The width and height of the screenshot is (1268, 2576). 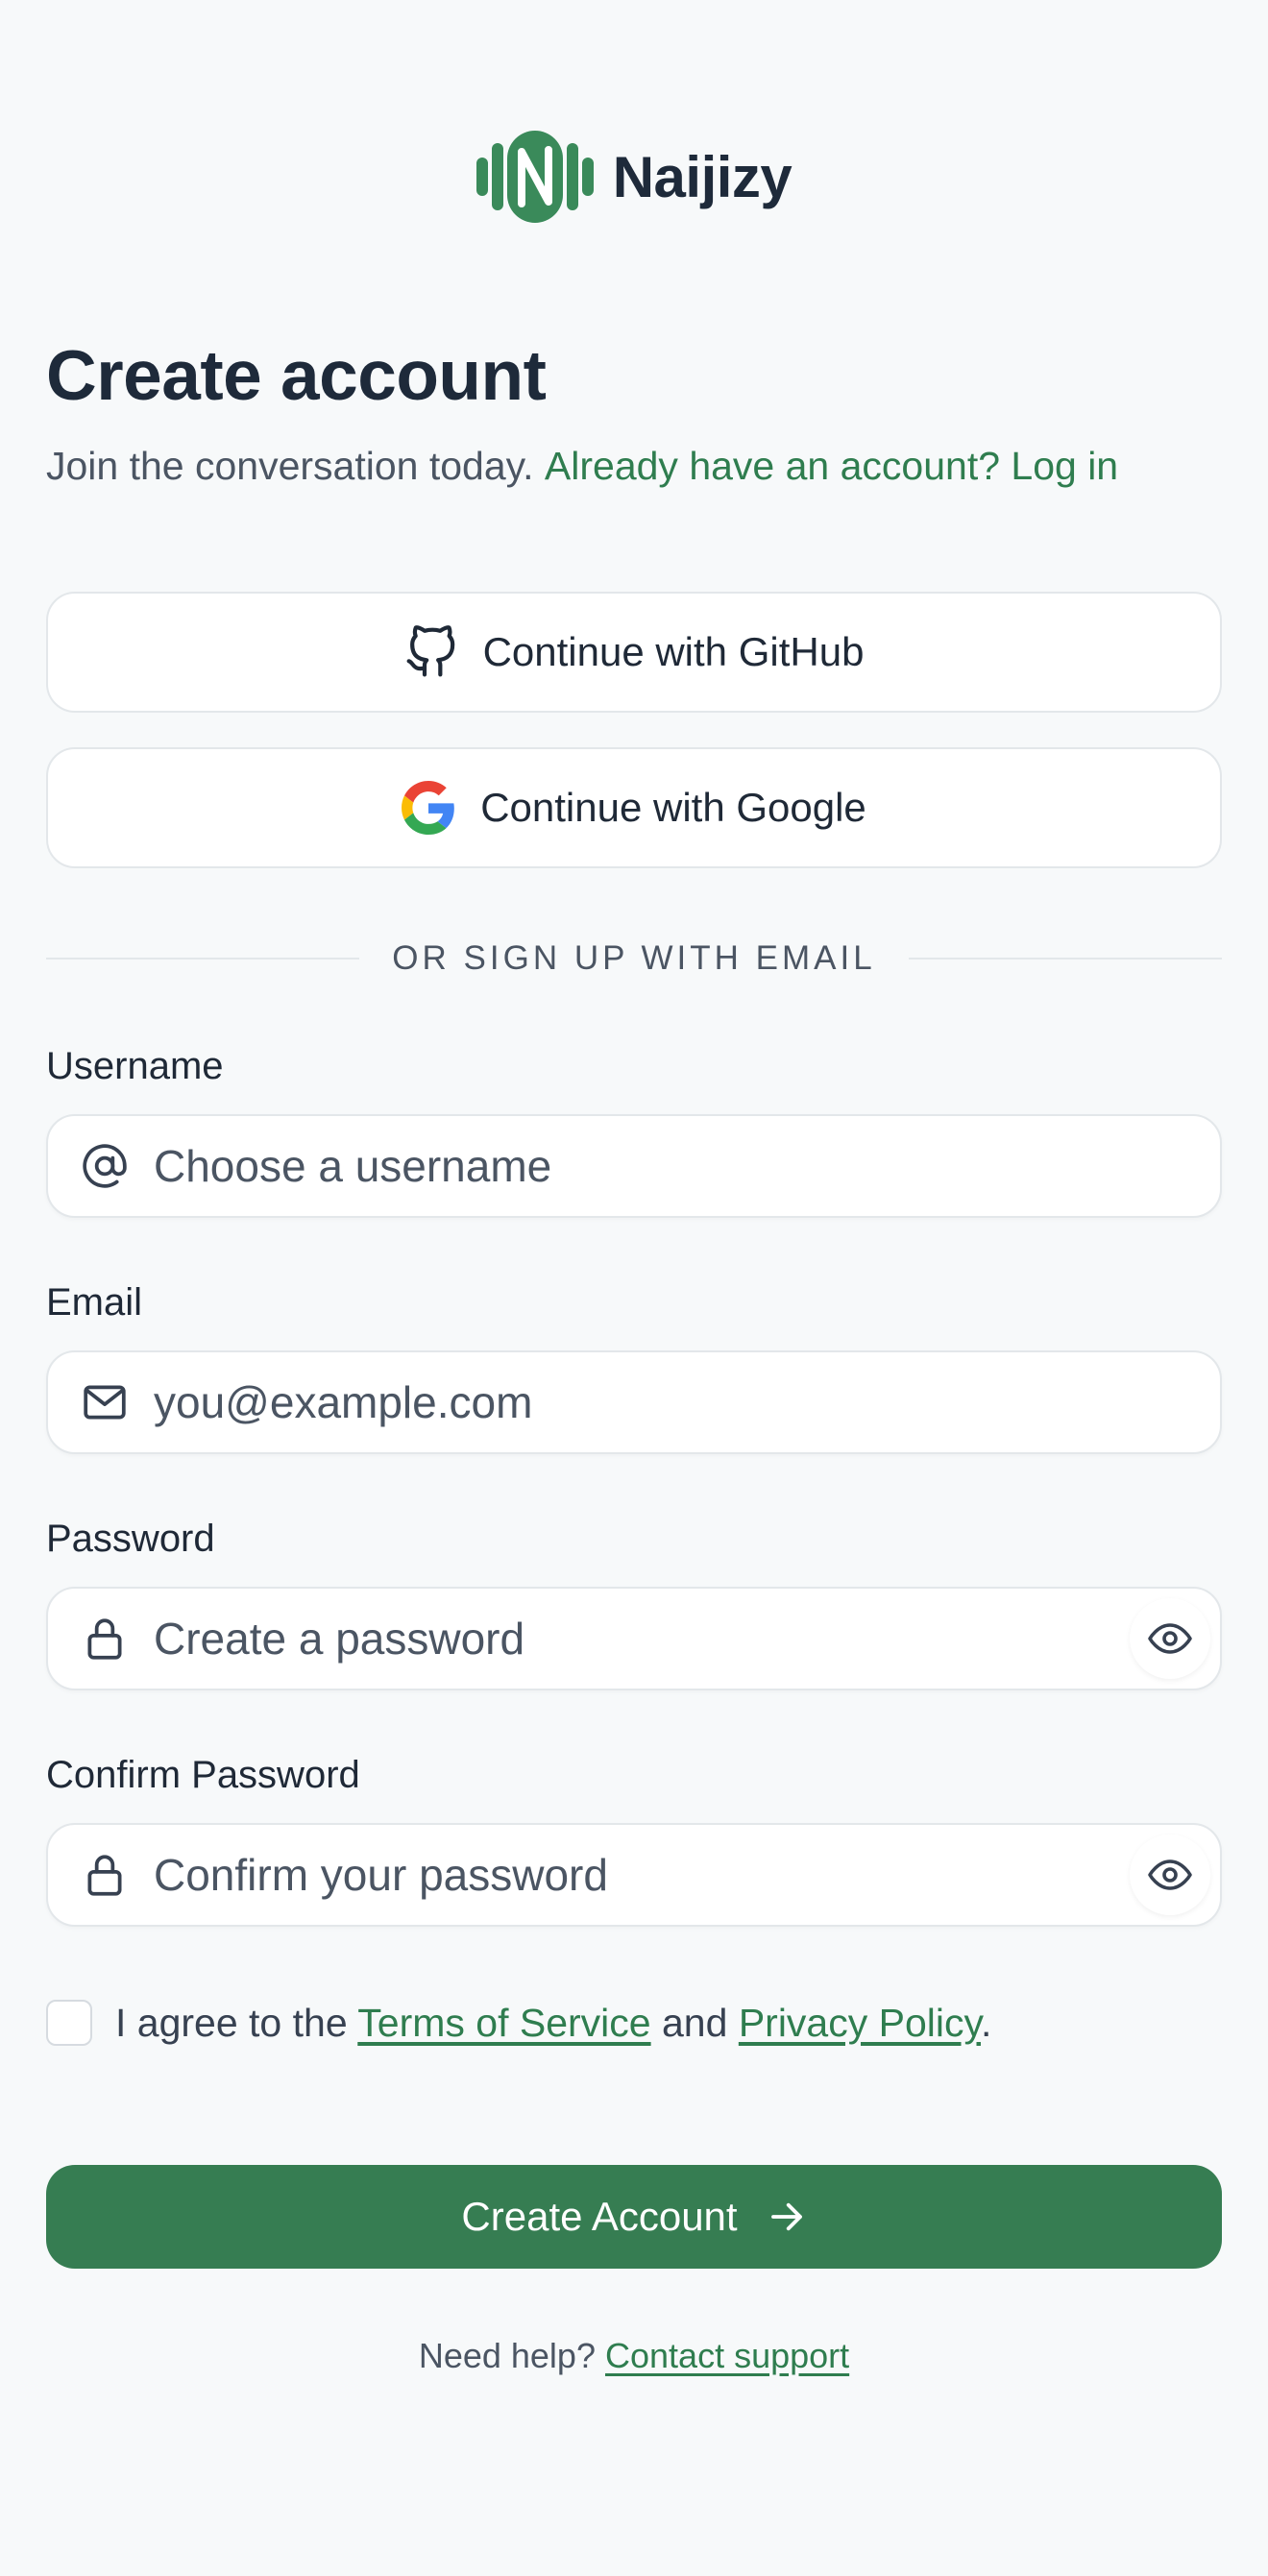 I want to click on terms-of-service-link: Terms of Service, so click(x=503, y=2023).